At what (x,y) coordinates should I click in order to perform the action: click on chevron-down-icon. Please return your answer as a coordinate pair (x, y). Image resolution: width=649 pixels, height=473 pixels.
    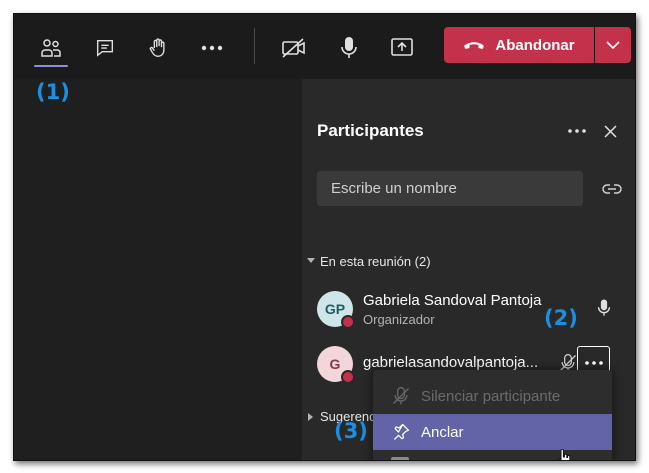
    Looking at the image, I should click on (613, 45).